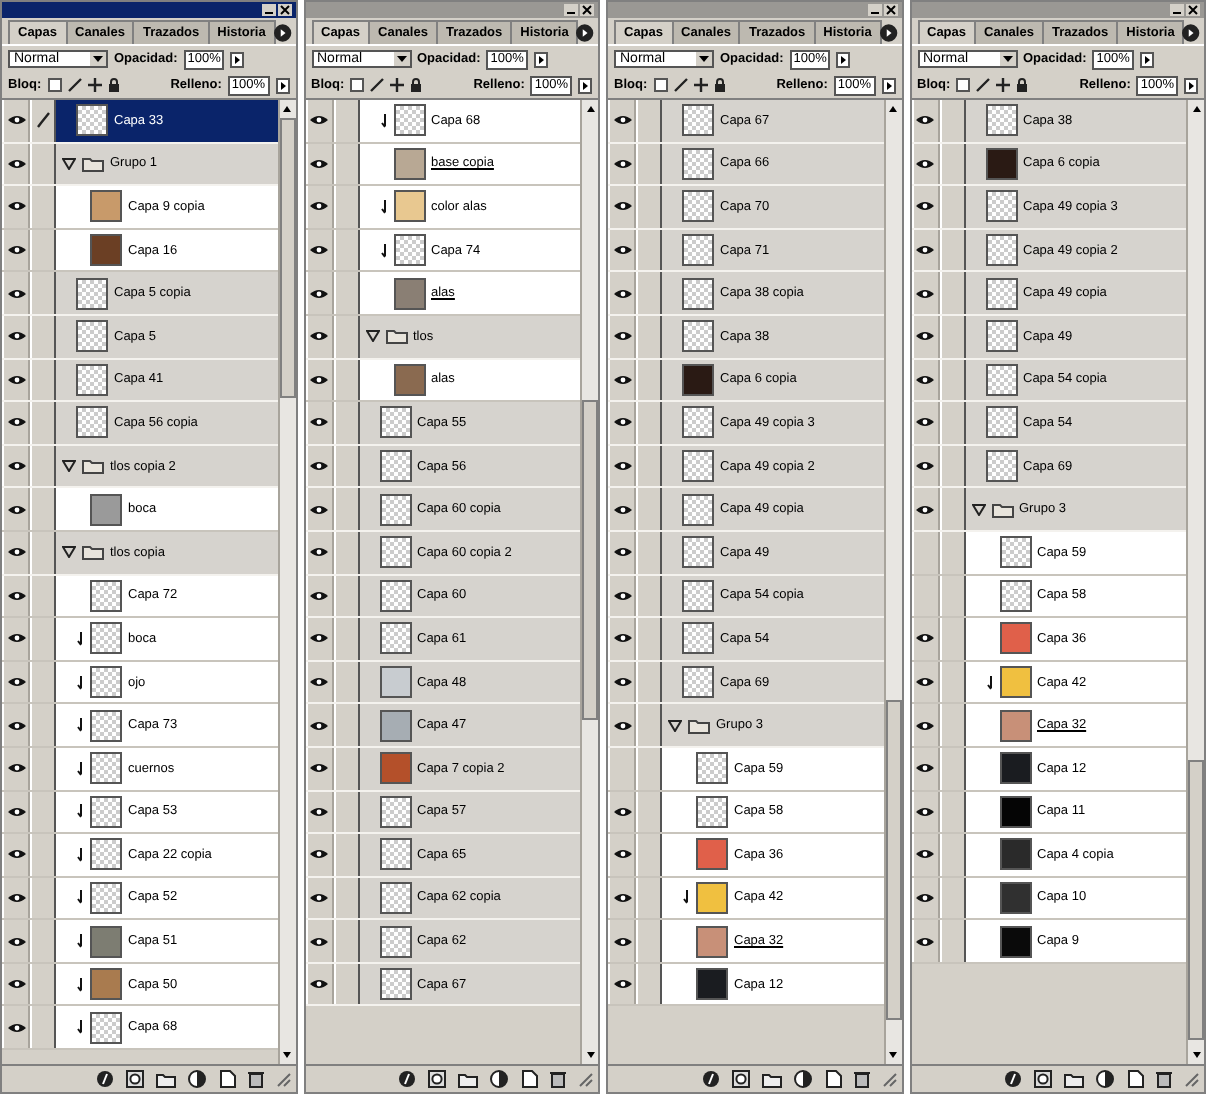 Image resolution: width=1206 pixels, height=1094 pixels. I want to click on panel-menu-icon, so click(585, 33).